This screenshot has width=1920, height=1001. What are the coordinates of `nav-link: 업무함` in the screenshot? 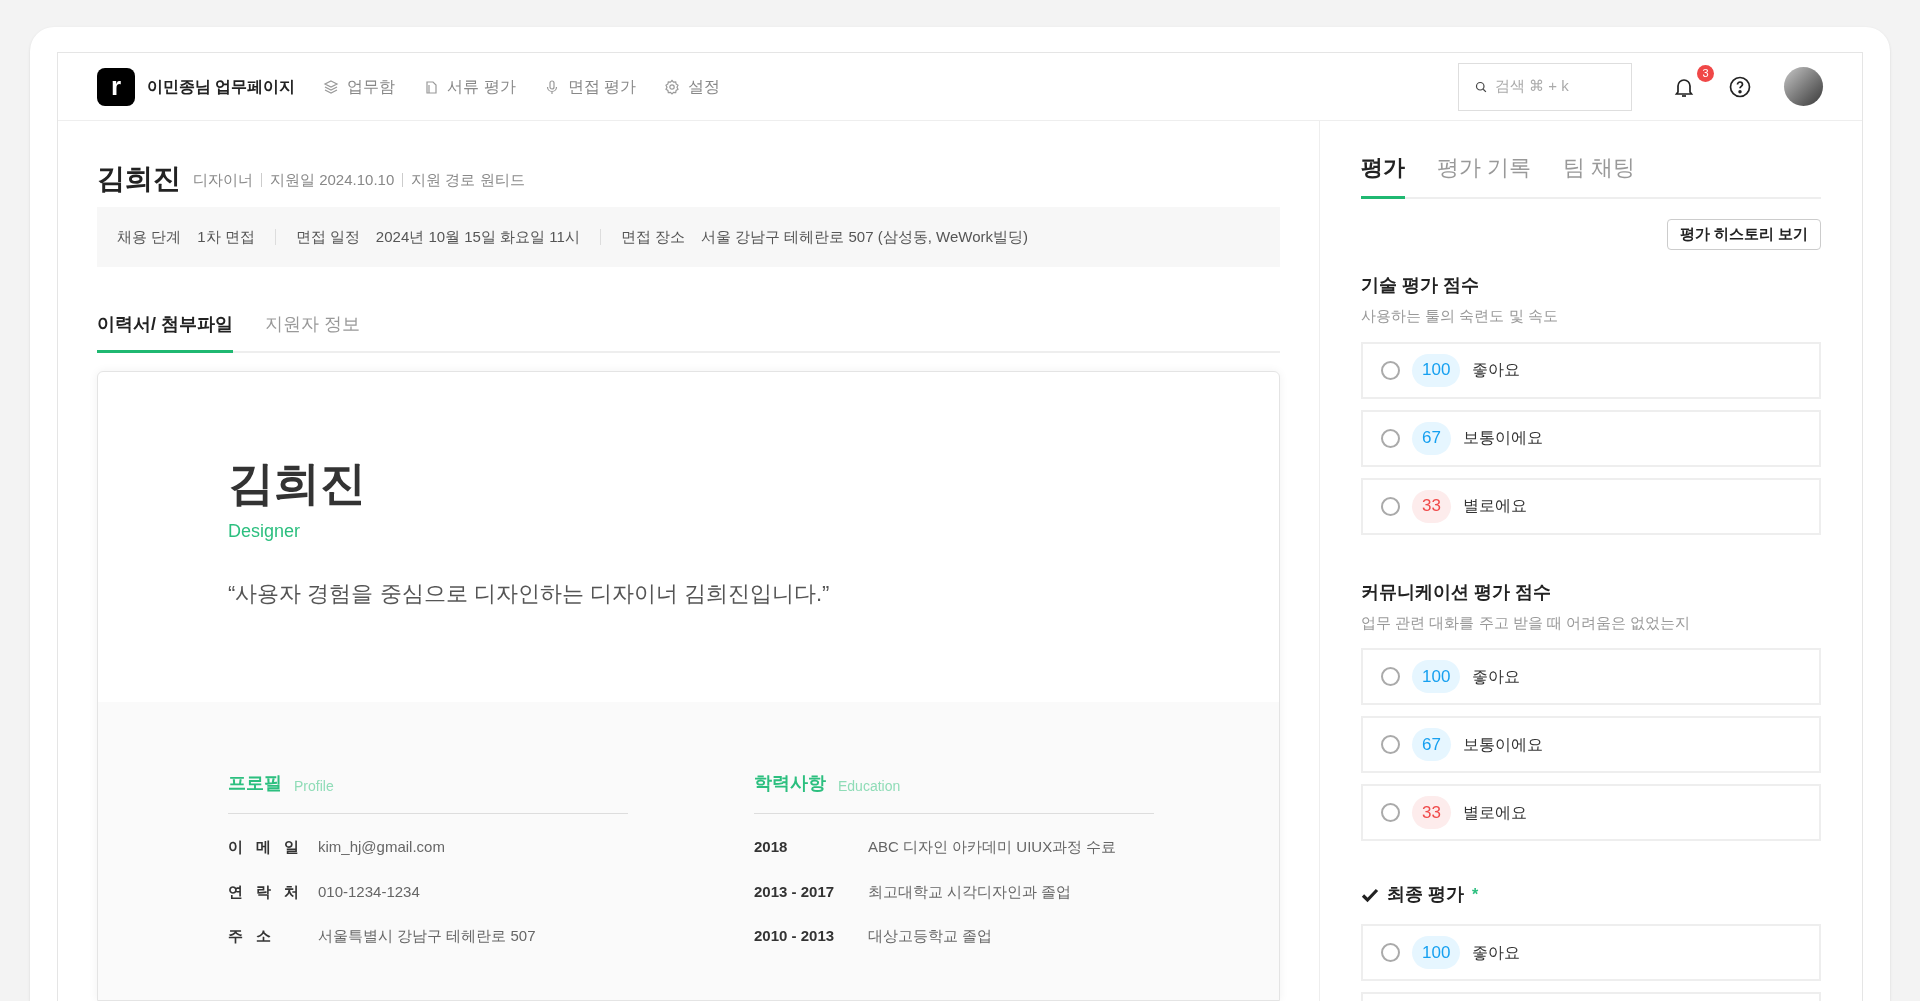 It's located at (359, 86).